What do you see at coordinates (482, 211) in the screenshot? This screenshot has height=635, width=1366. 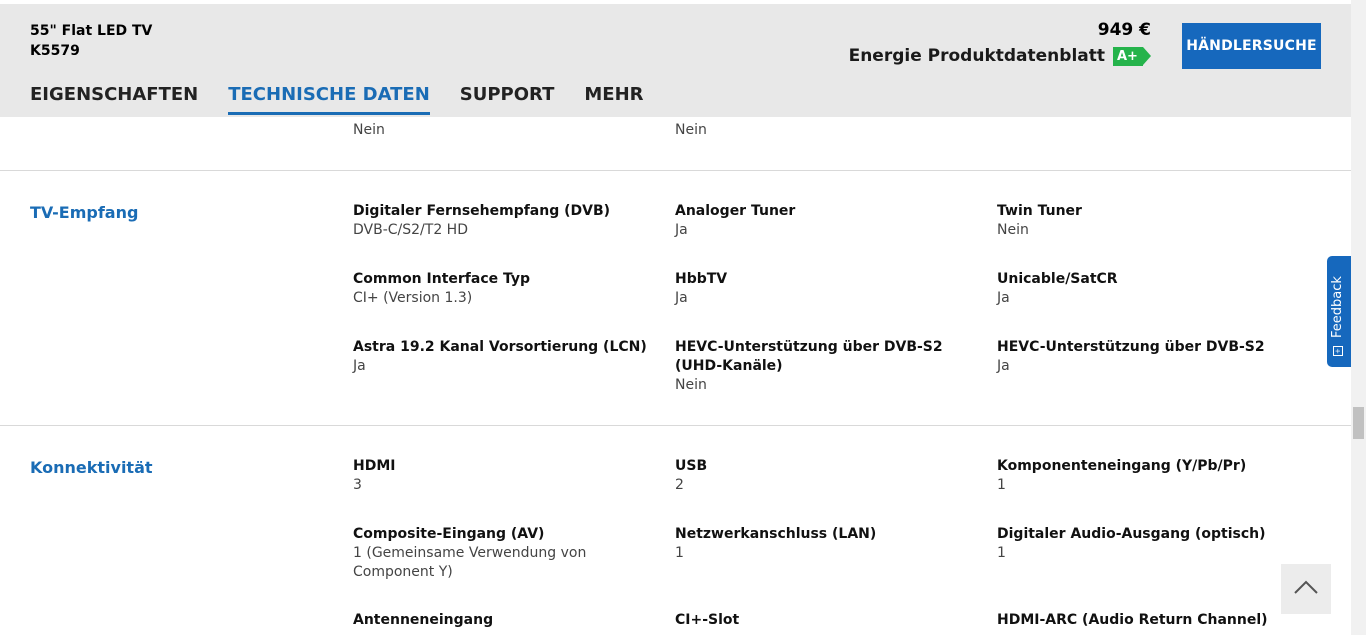 I see `spec-label: Digitaler Fernsehempfang (DVB)` at bounding box center [482, 211].